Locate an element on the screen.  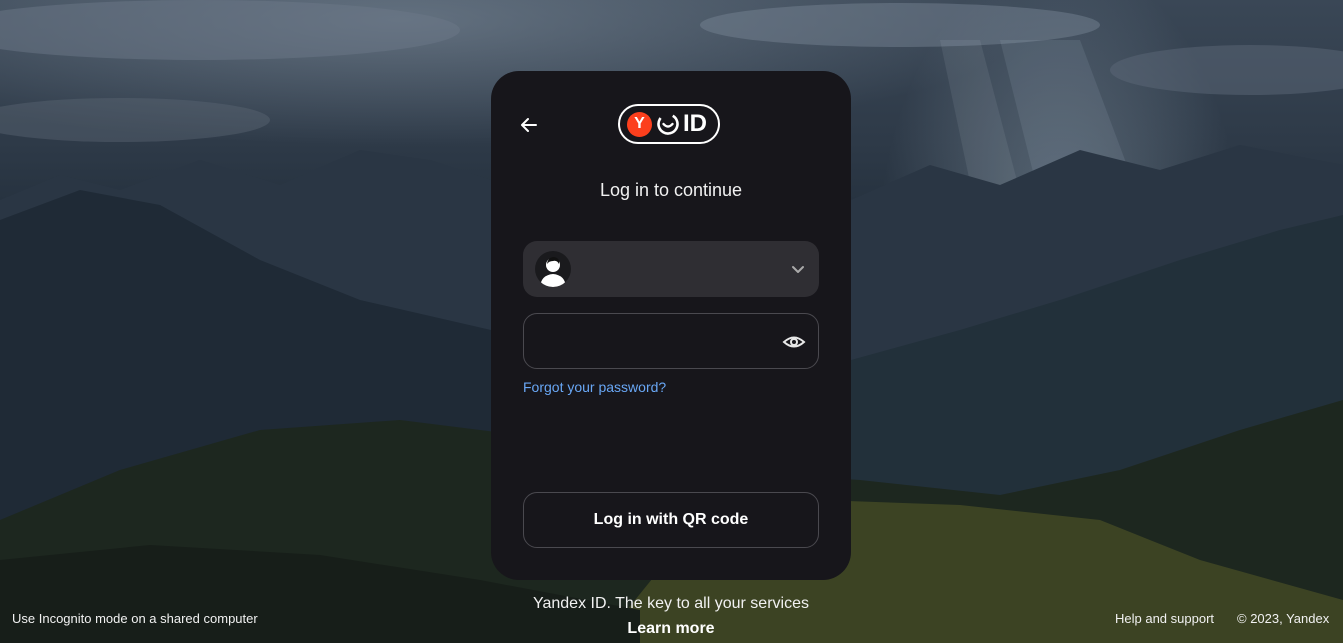
password-input is located at coordinates (655, 342).